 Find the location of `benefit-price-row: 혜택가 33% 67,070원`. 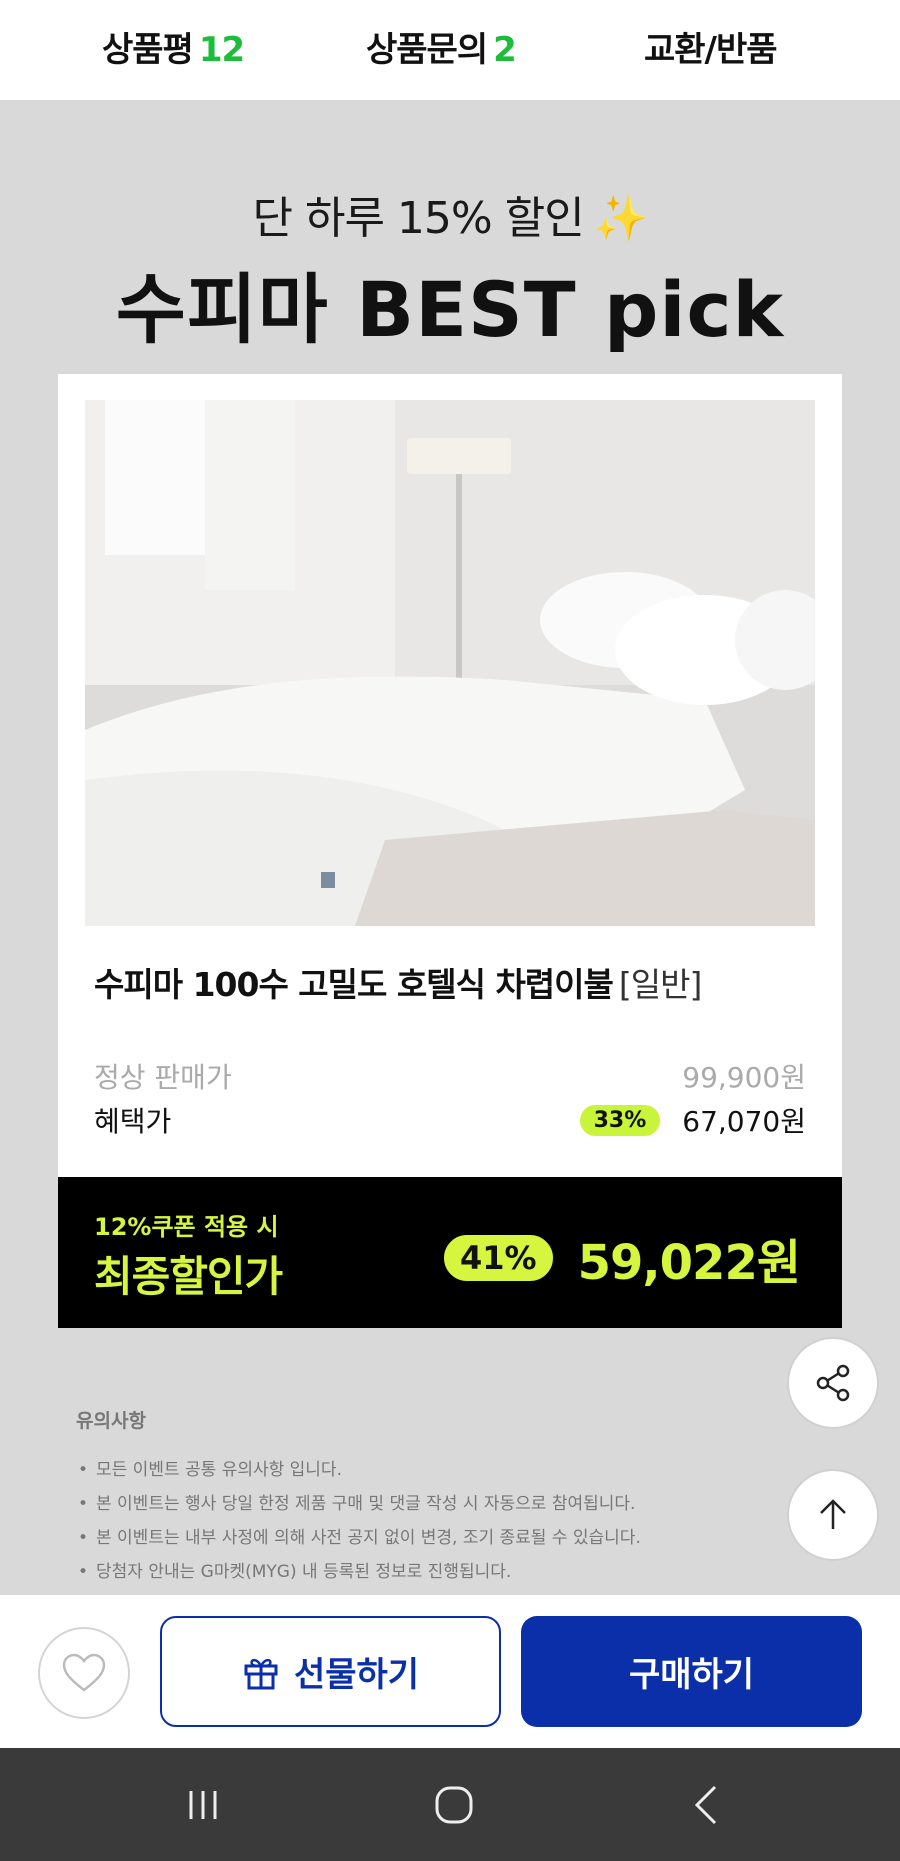

benefit-price-row: 혜택가 33% 67,070원 is located at coordinates (450, 1120).